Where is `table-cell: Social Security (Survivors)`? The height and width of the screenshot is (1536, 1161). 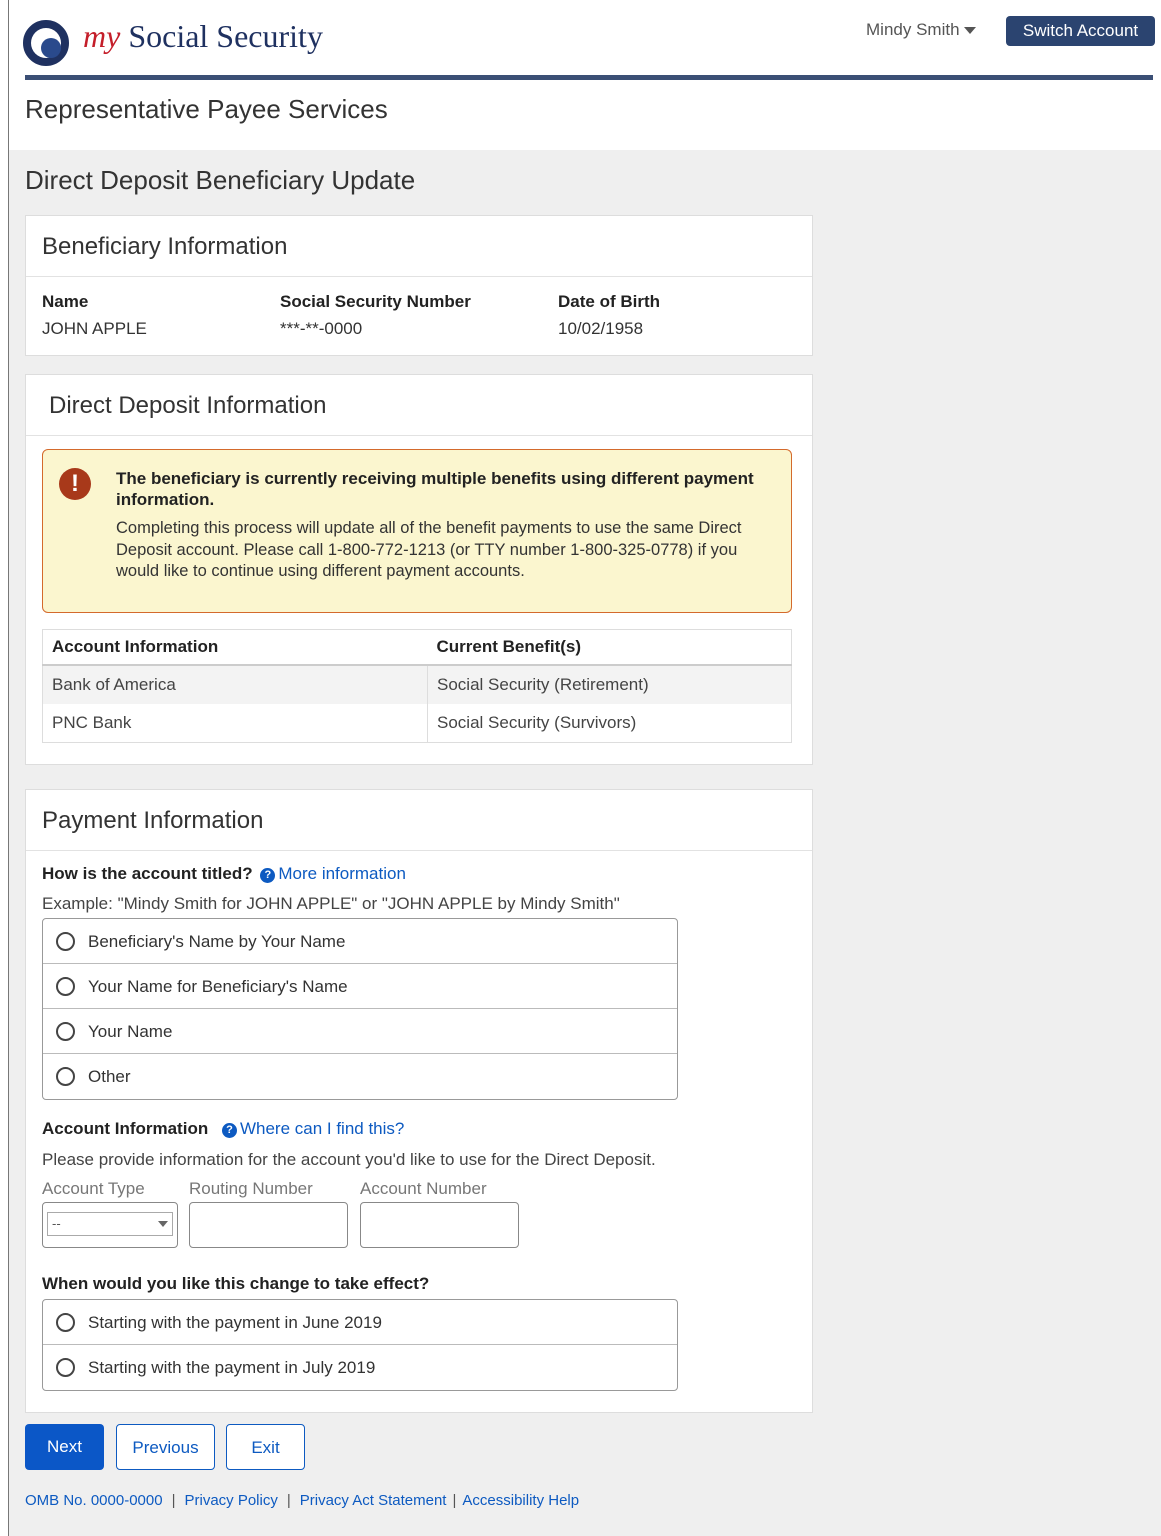 table-cell: Social Security (Survivors) is located at coordinates (609, 723).